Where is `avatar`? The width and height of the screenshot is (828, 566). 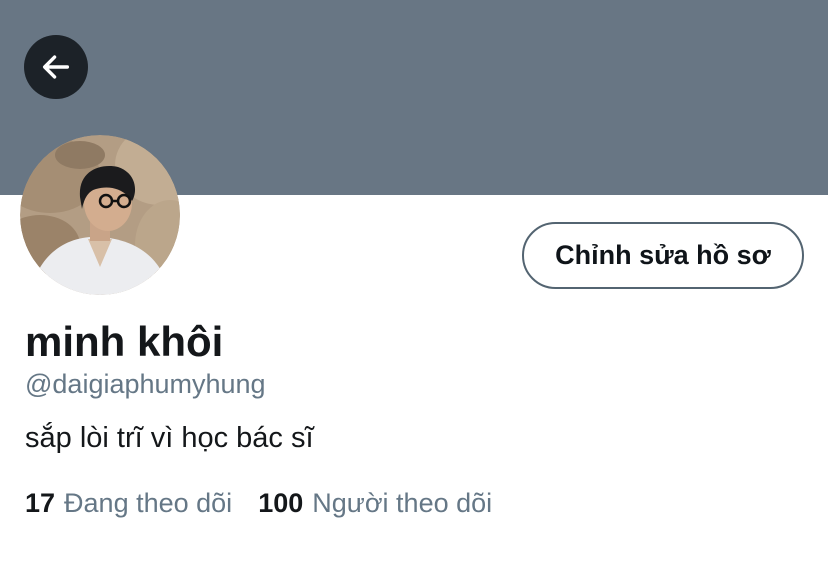 avatar is located at coordinates (100, 215).